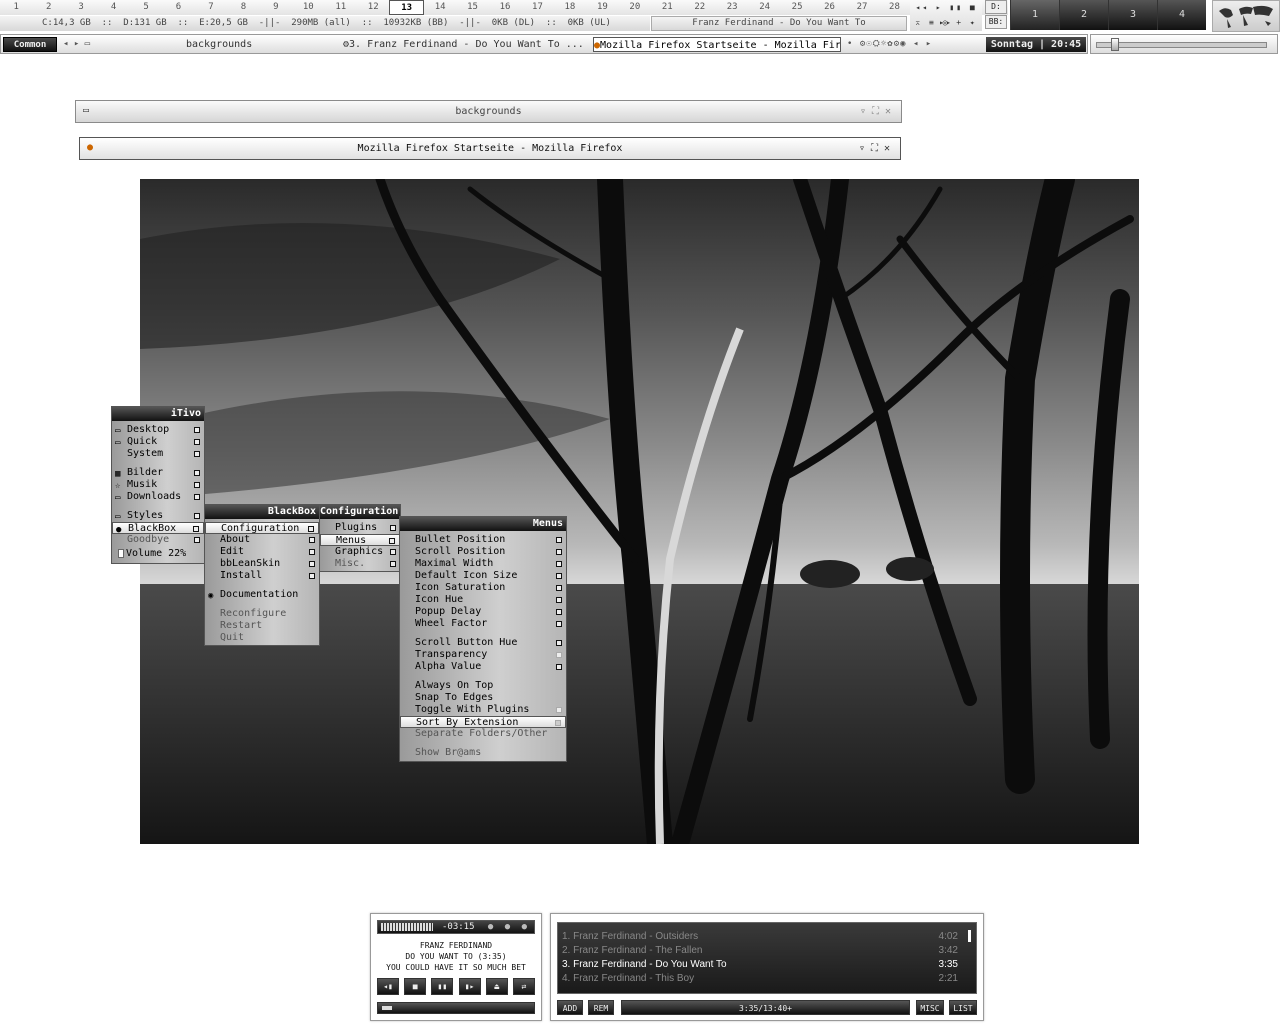  Describe the element at coordinates (262, 528) in the screenshot. I see `menu-item-configuration: Configuration` at that location.